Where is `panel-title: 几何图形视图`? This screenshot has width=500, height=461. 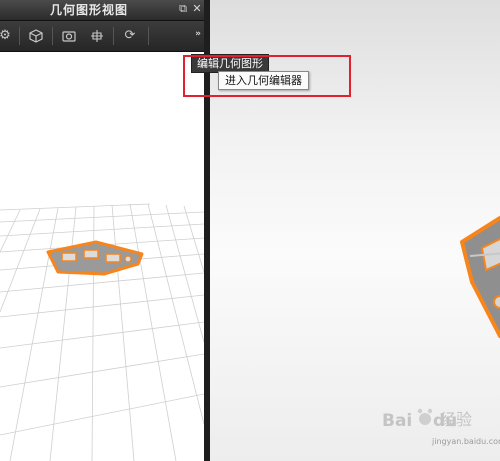
panel-title: 几何图形视图 is located at coordinates (88, 10).